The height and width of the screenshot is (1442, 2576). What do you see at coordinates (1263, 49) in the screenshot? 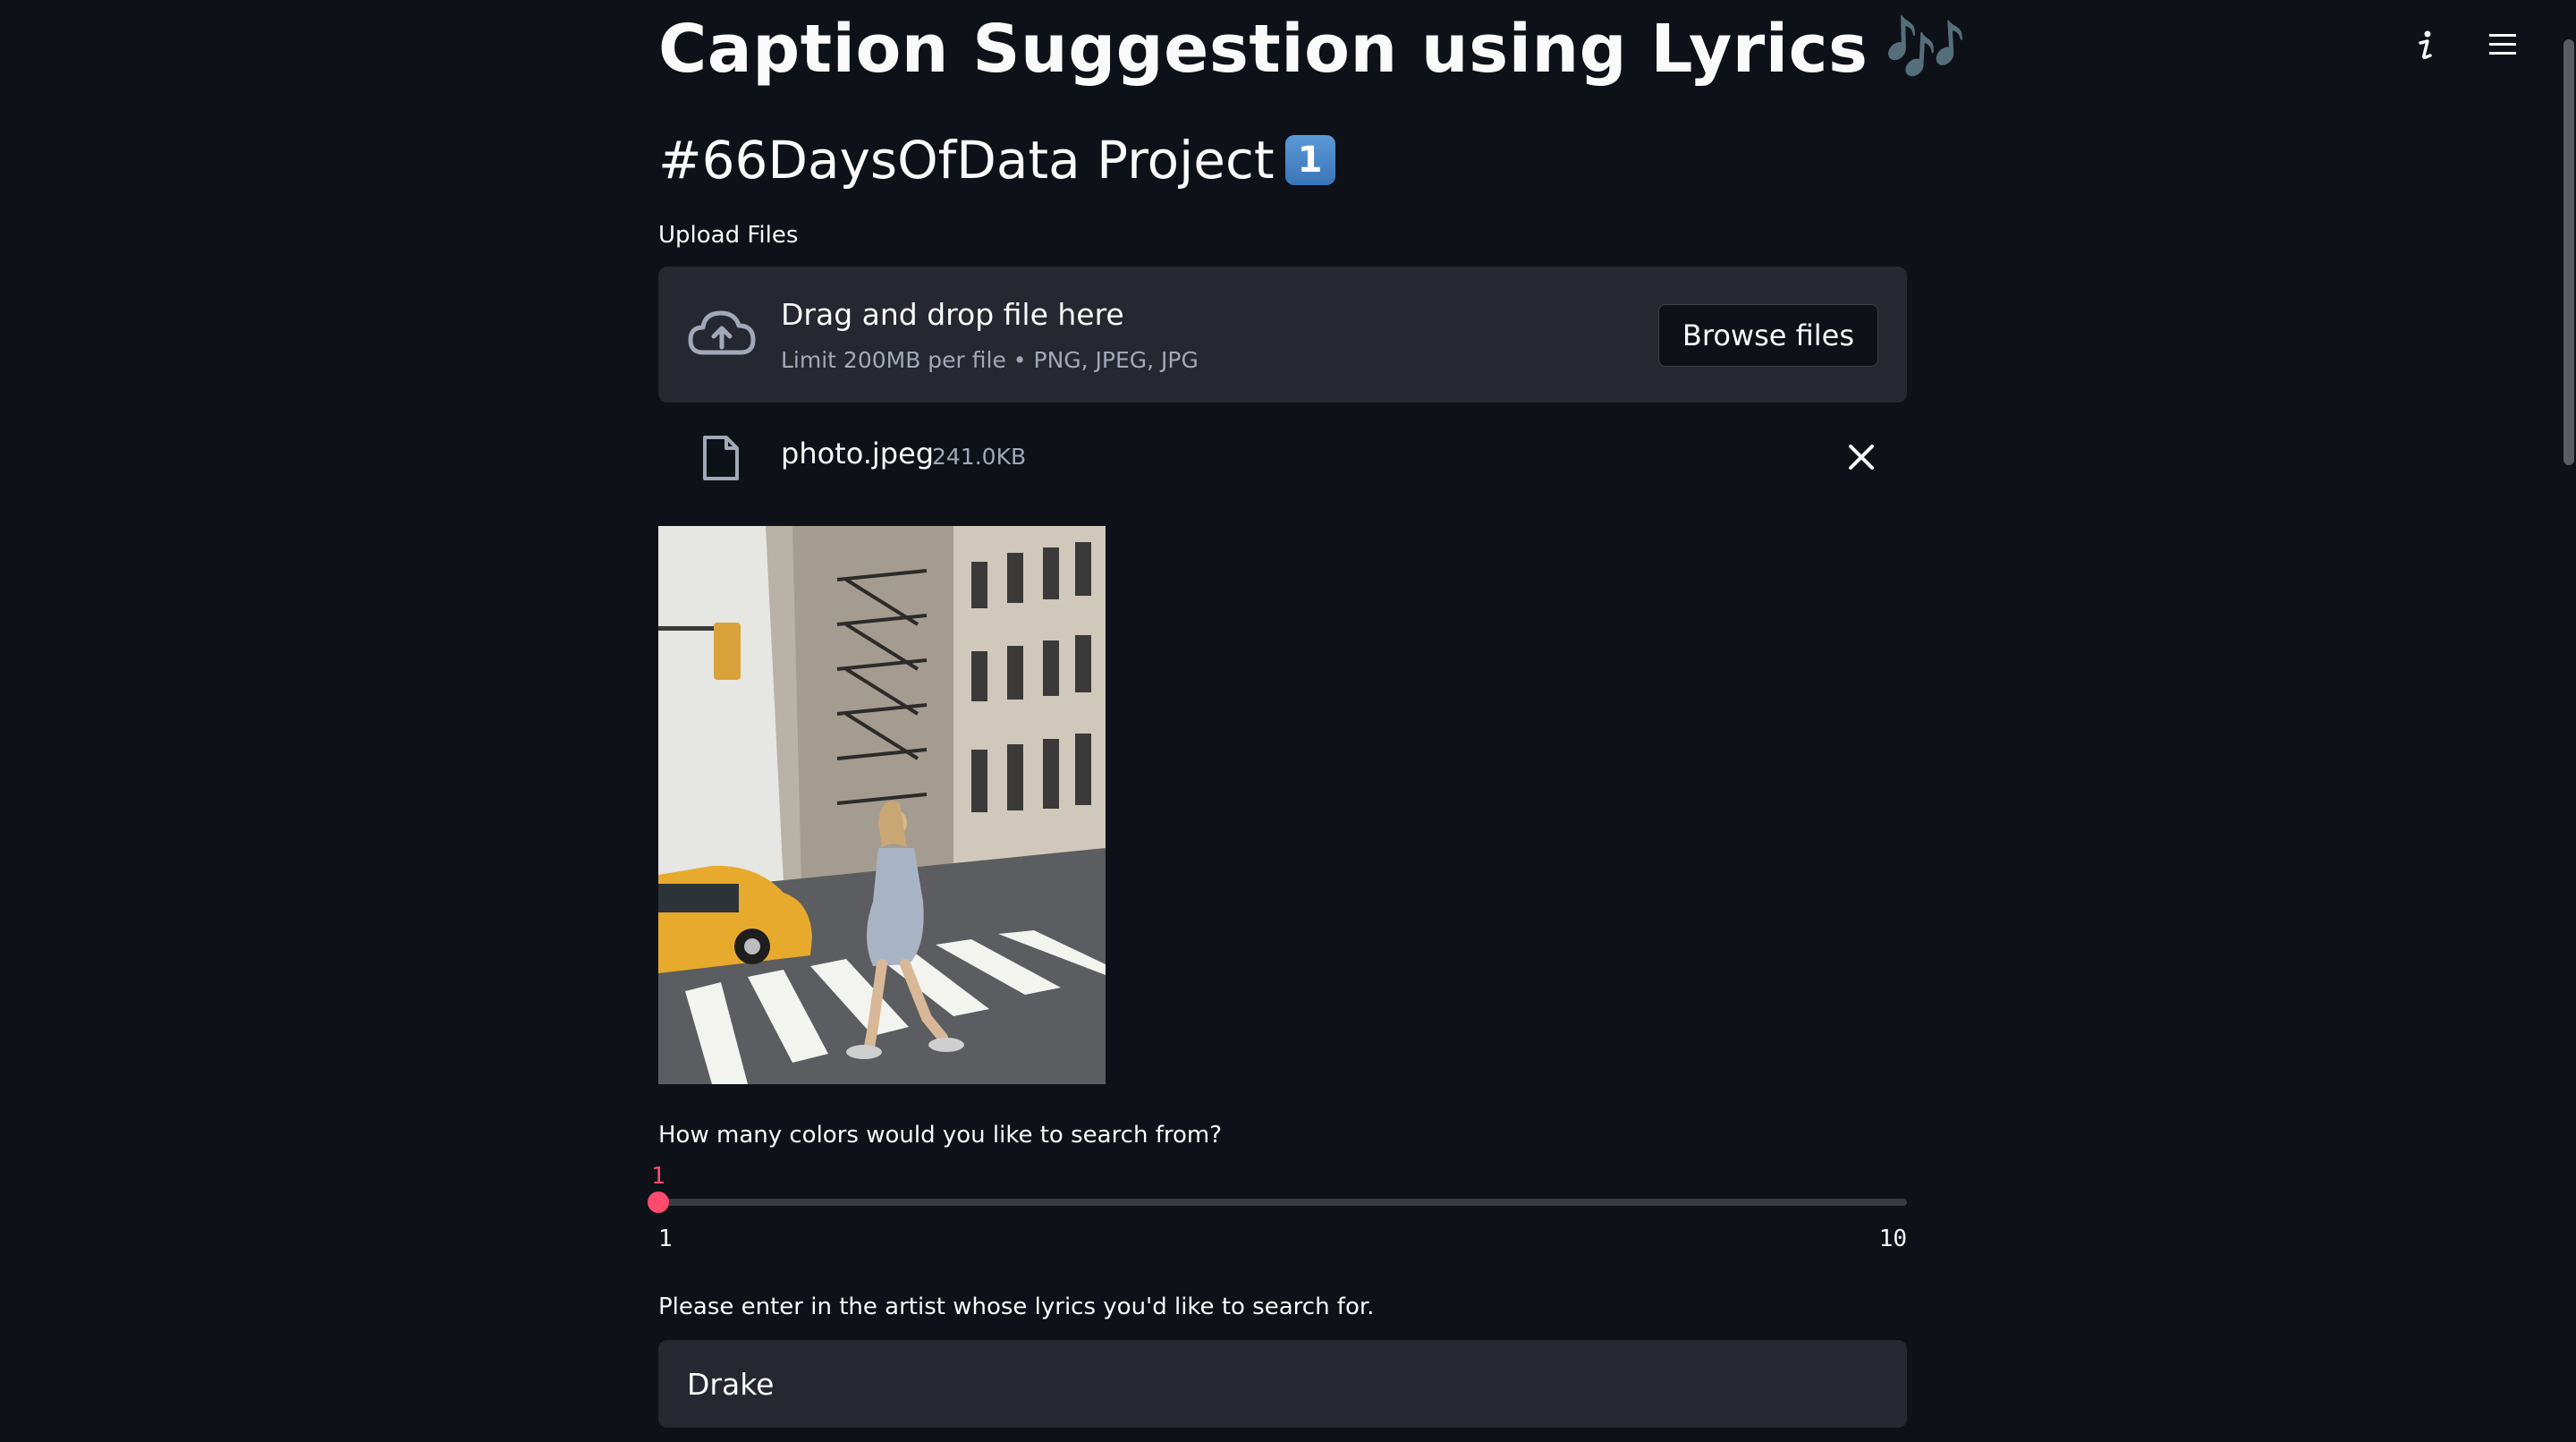
I see `page-title-text: Caption Suggestion using Lyrics` at bounding box center [1263, 49].